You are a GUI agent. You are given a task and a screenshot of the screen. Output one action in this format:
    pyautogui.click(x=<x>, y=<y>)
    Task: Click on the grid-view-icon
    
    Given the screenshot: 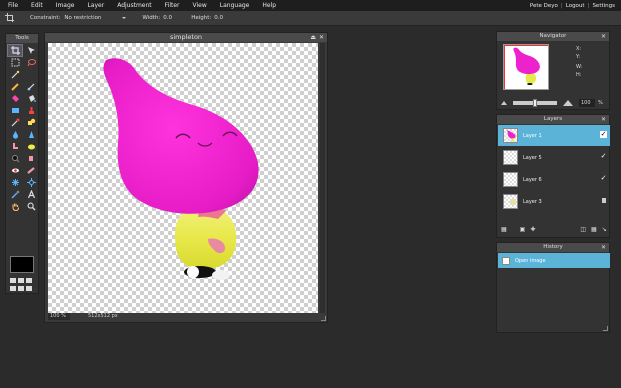 What is the action you would take?
    pyautogui.click(x=22, y=285)
    